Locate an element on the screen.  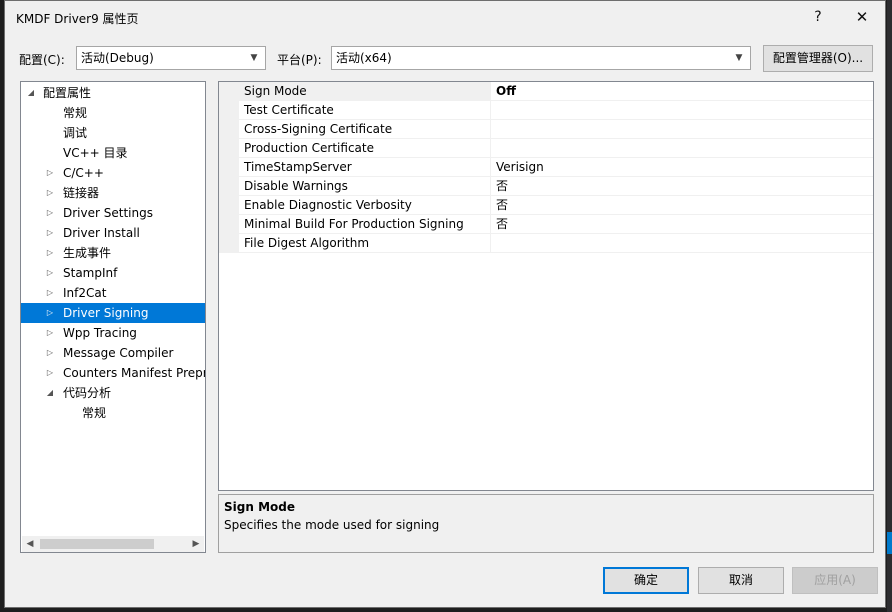
tree-item-label: C/C++ is located at coordinates (83, 173).